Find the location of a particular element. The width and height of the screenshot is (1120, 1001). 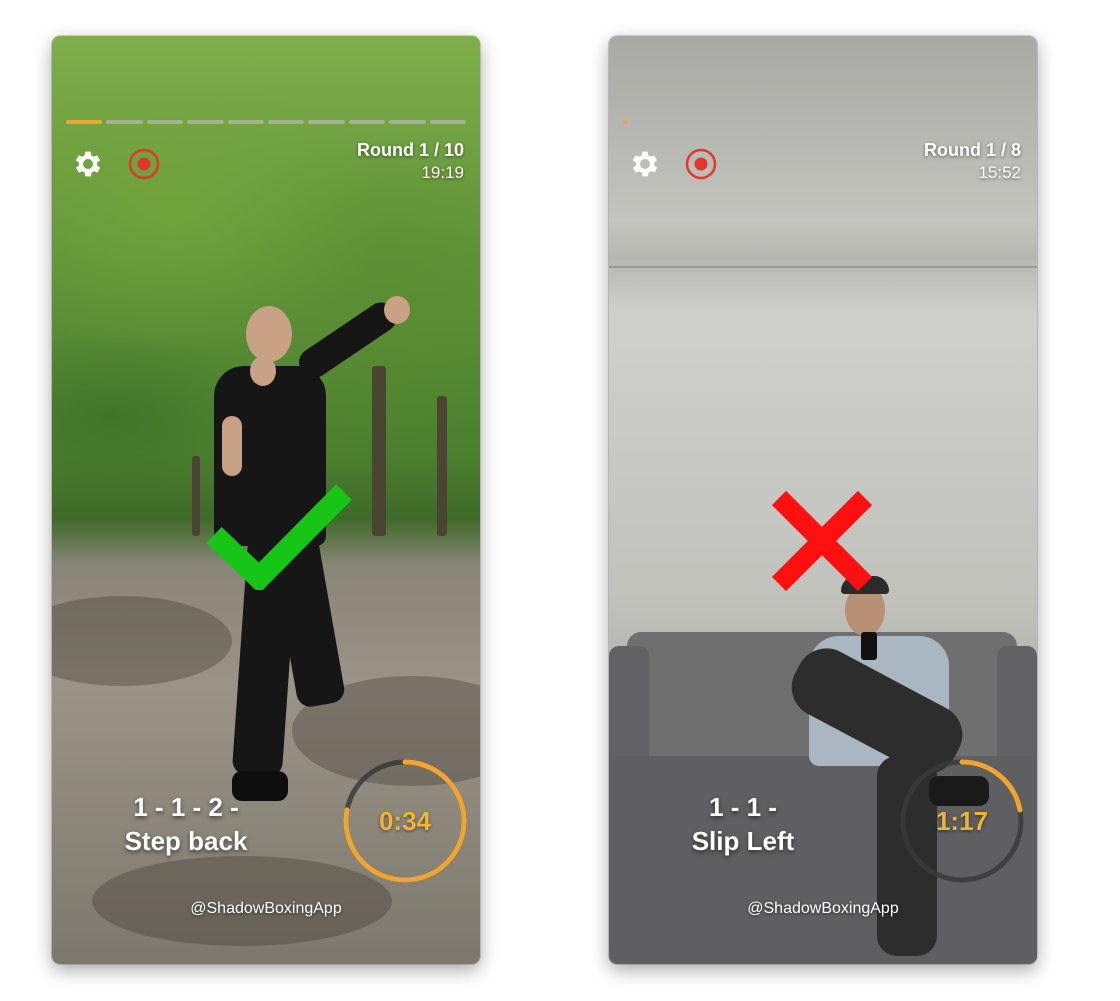

combo-line-1: 1 - 1 - 2 - is located at coordinates (186, 807).